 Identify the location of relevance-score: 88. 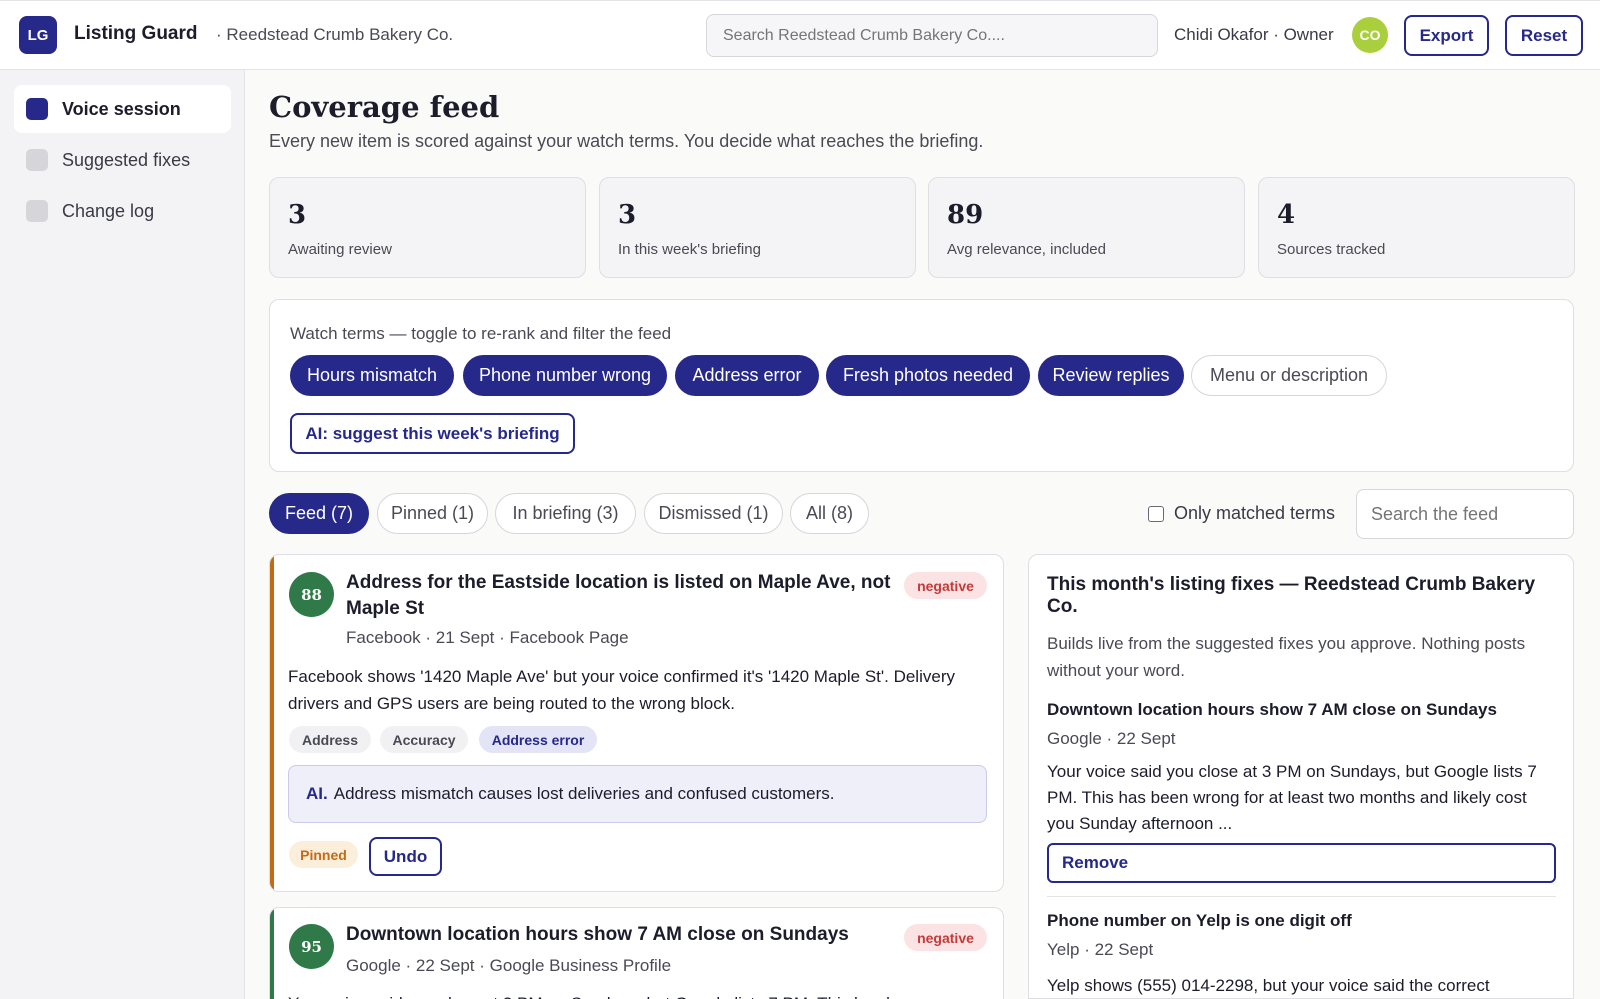
(311, 594).